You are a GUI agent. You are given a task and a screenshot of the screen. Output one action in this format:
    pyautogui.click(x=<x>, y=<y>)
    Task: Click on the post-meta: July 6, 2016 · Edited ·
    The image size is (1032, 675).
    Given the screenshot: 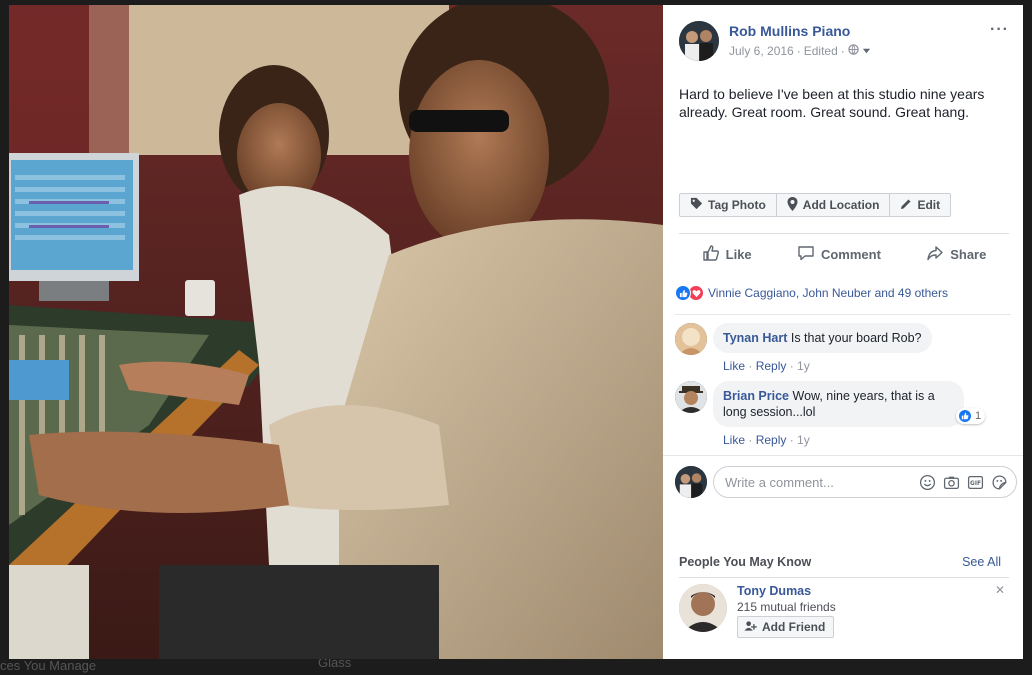 What is the action you would take?
    pyautogui.click(x=800, y=51)
    